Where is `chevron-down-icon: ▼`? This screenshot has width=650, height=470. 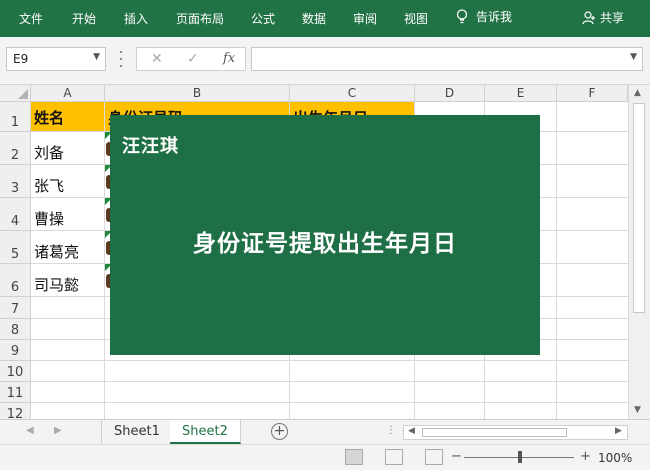
chevron-down-icon: ▼ is located at coordinates (96, 57).